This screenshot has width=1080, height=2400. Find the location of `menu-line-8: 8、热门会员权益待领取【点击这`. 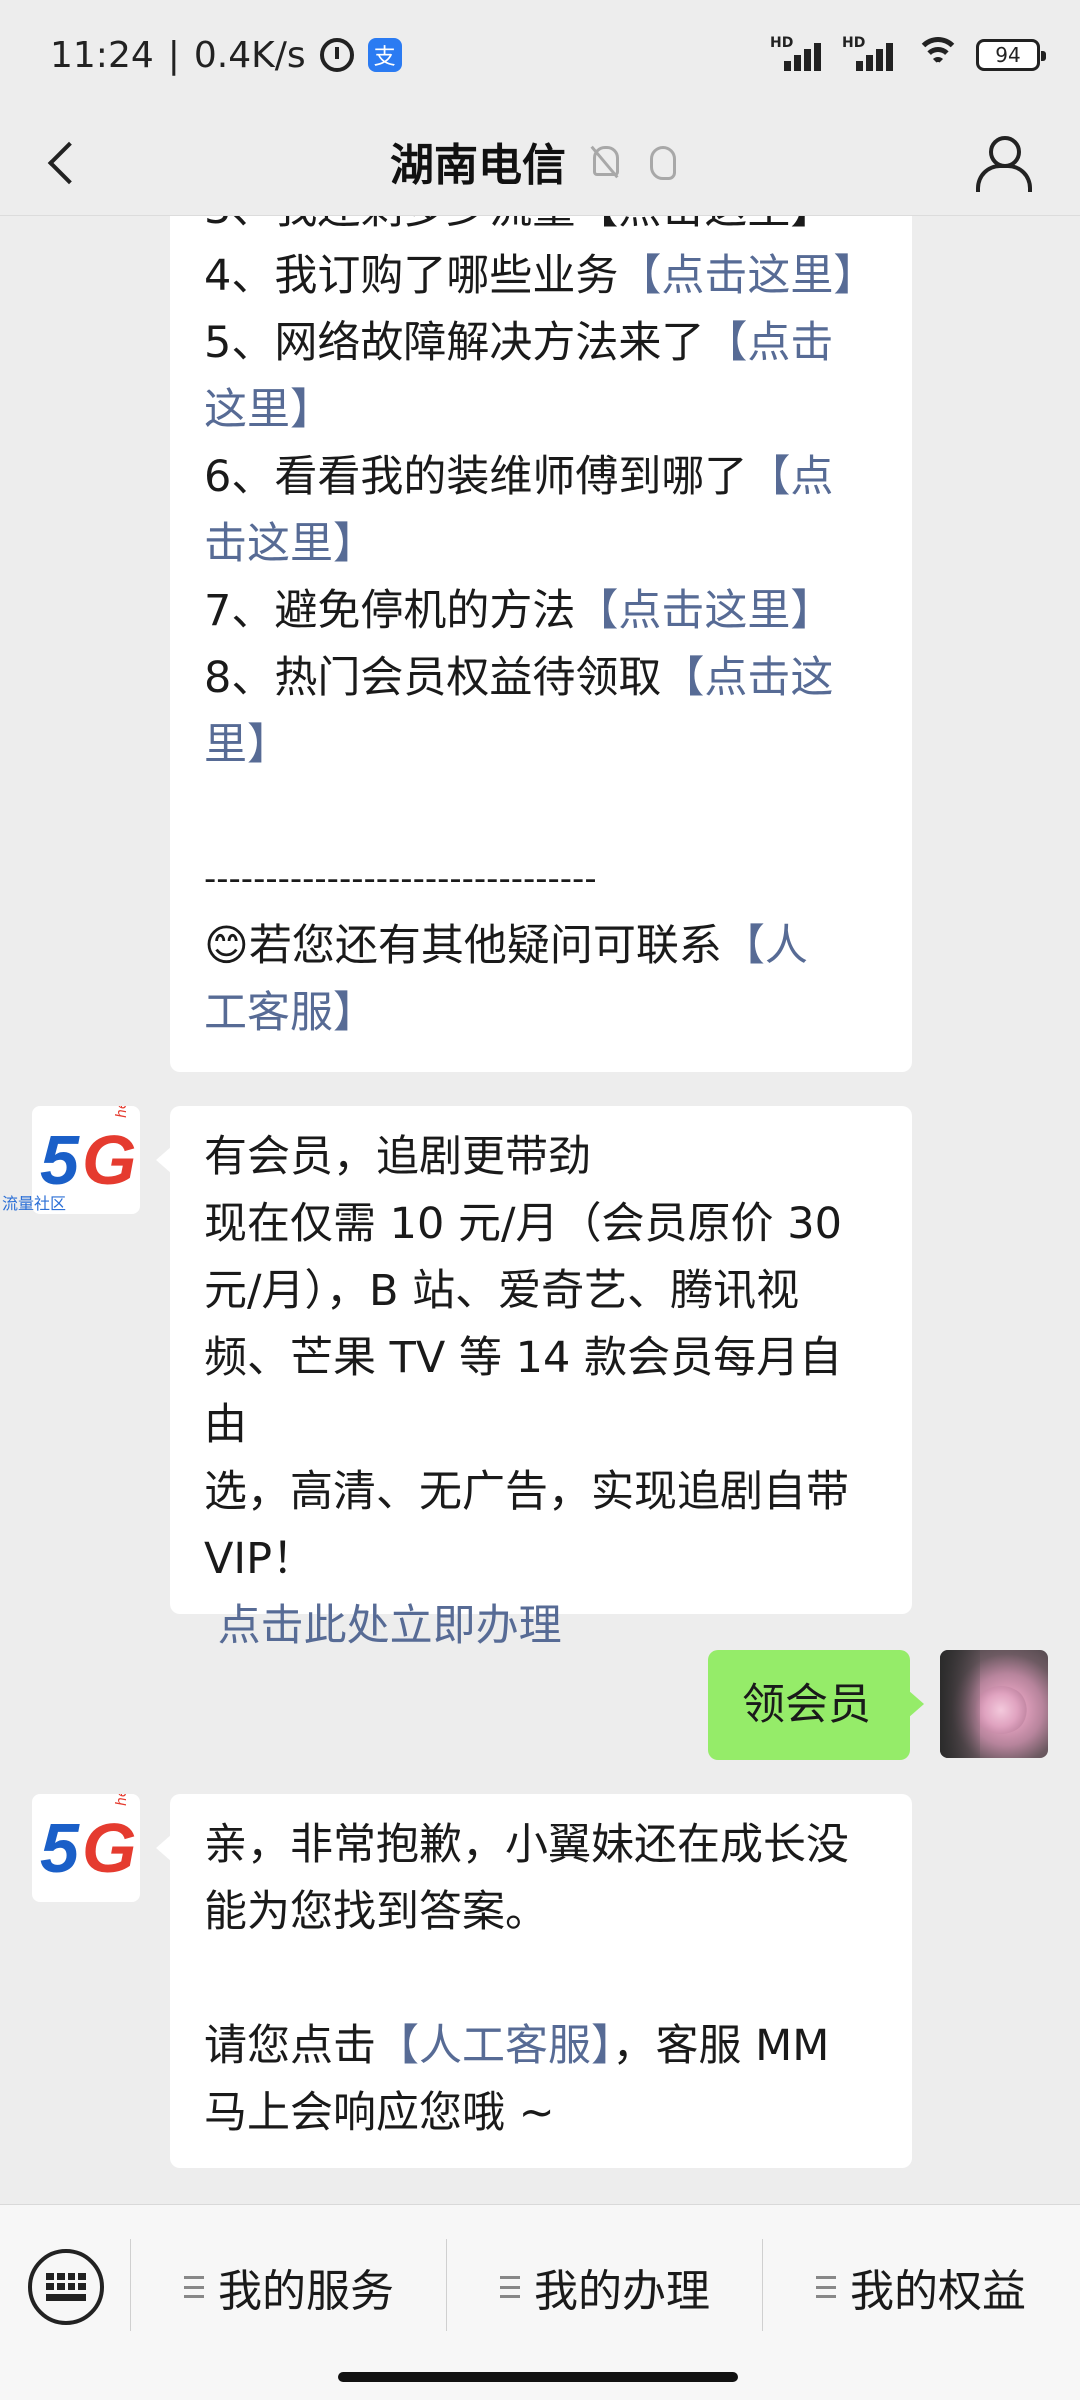

menu-line-8: 8、热门会员权益待领取【点击这 is located at coordinates (541, 678).